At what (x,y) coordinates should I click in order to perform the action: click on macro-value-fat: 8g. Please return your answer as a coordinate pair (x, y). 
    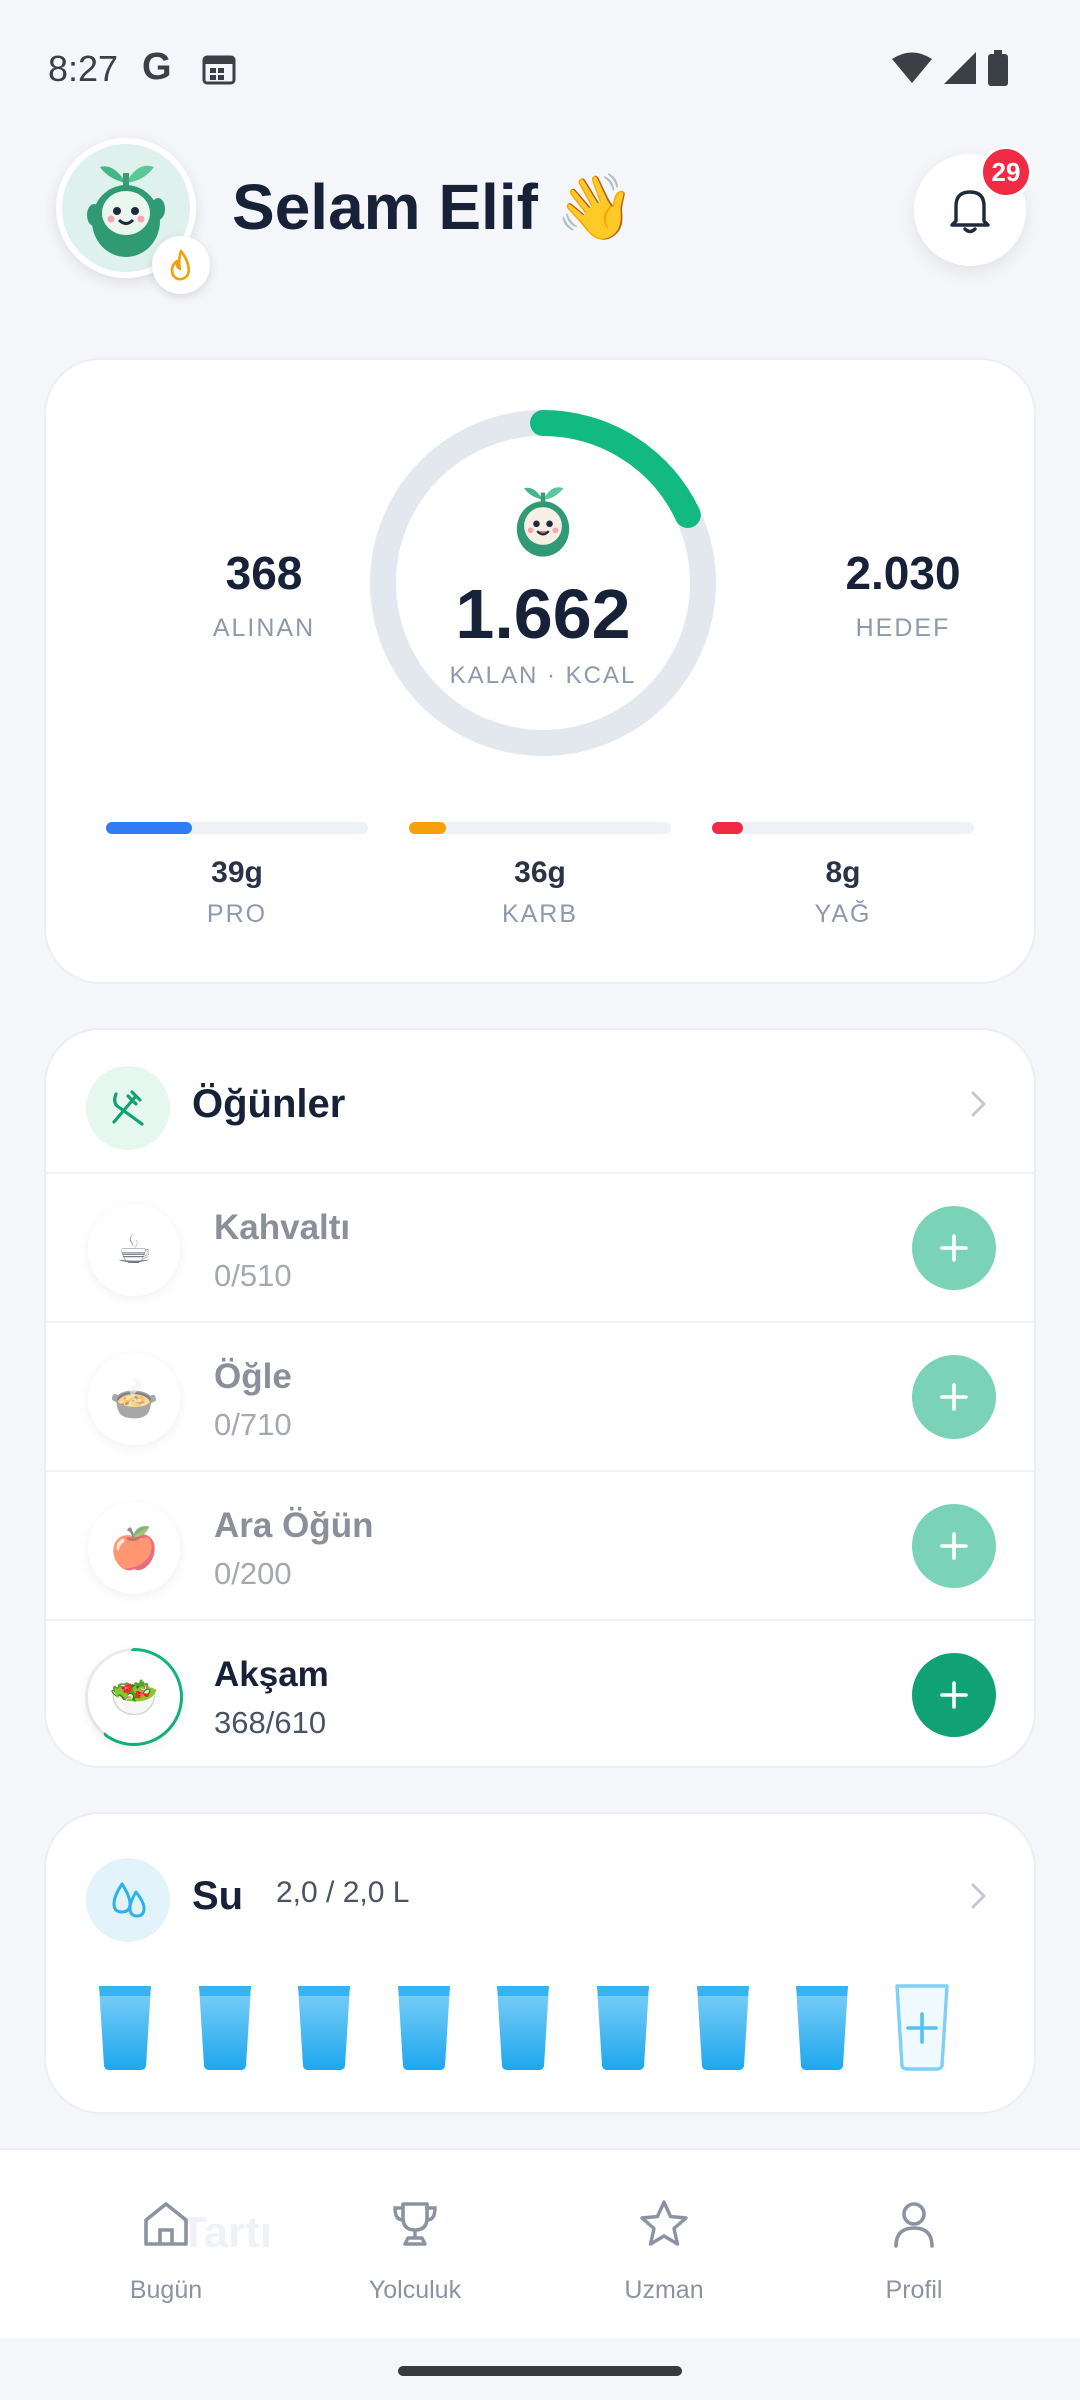
    Looking at the image, I should click on (843, 872).